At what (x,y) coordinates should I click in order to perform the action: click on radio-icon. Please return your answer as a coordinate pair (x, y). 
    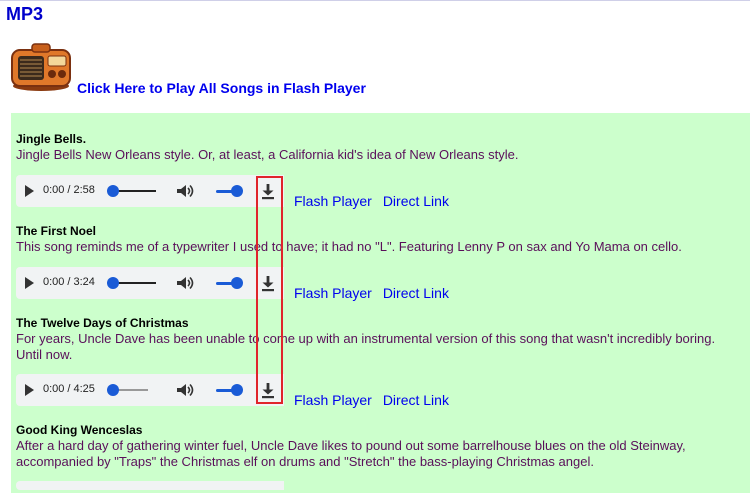
    Looking at the image, I should click on (41, 67).